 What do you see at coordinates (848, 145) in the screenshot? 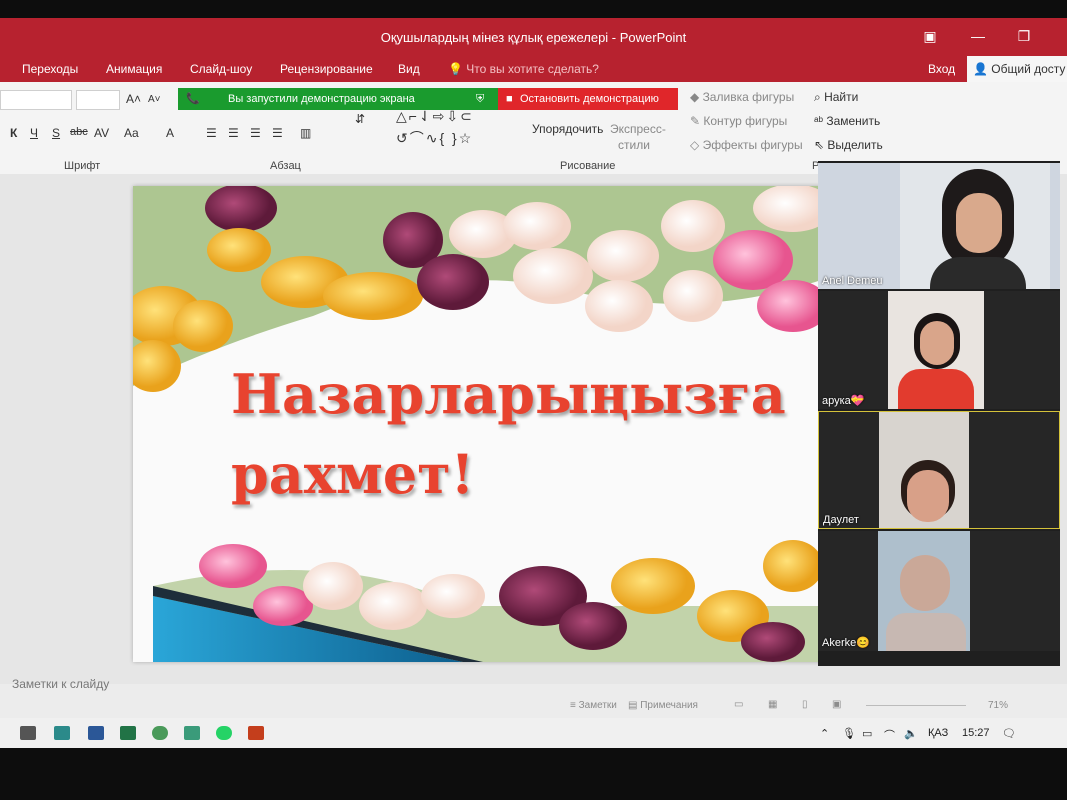
I see `select-button: ⇖ Выделить` at bounding box center [848, 145].